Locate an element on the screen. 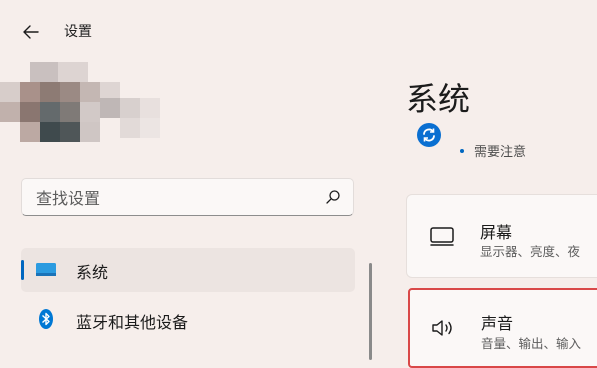 The width and height of the screenshot is (597, 368). update-status: 需要注意 is located at coordinates (493, 150).